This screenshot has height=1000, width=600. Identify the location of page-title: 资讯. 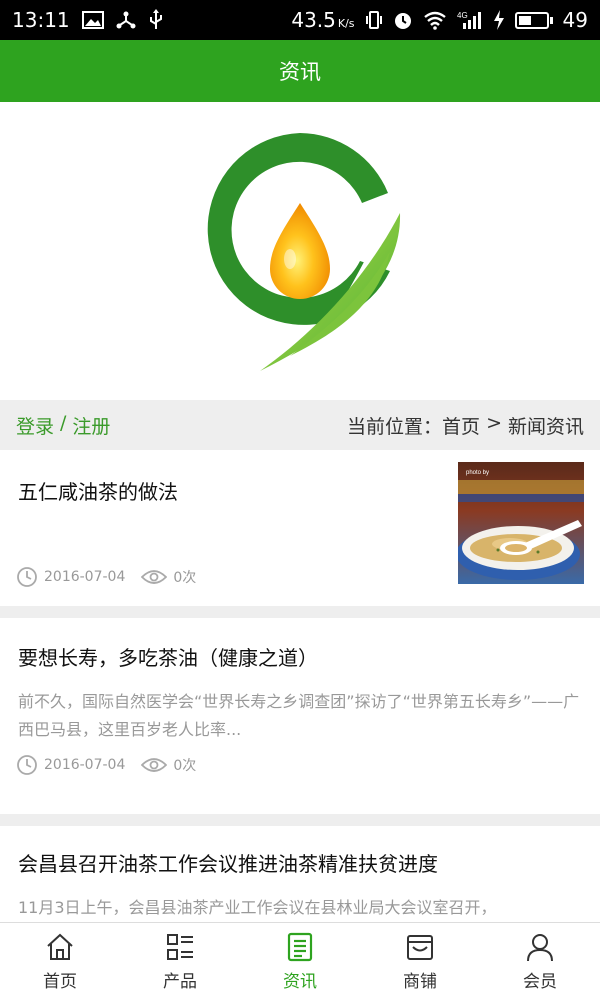
(300, 72).